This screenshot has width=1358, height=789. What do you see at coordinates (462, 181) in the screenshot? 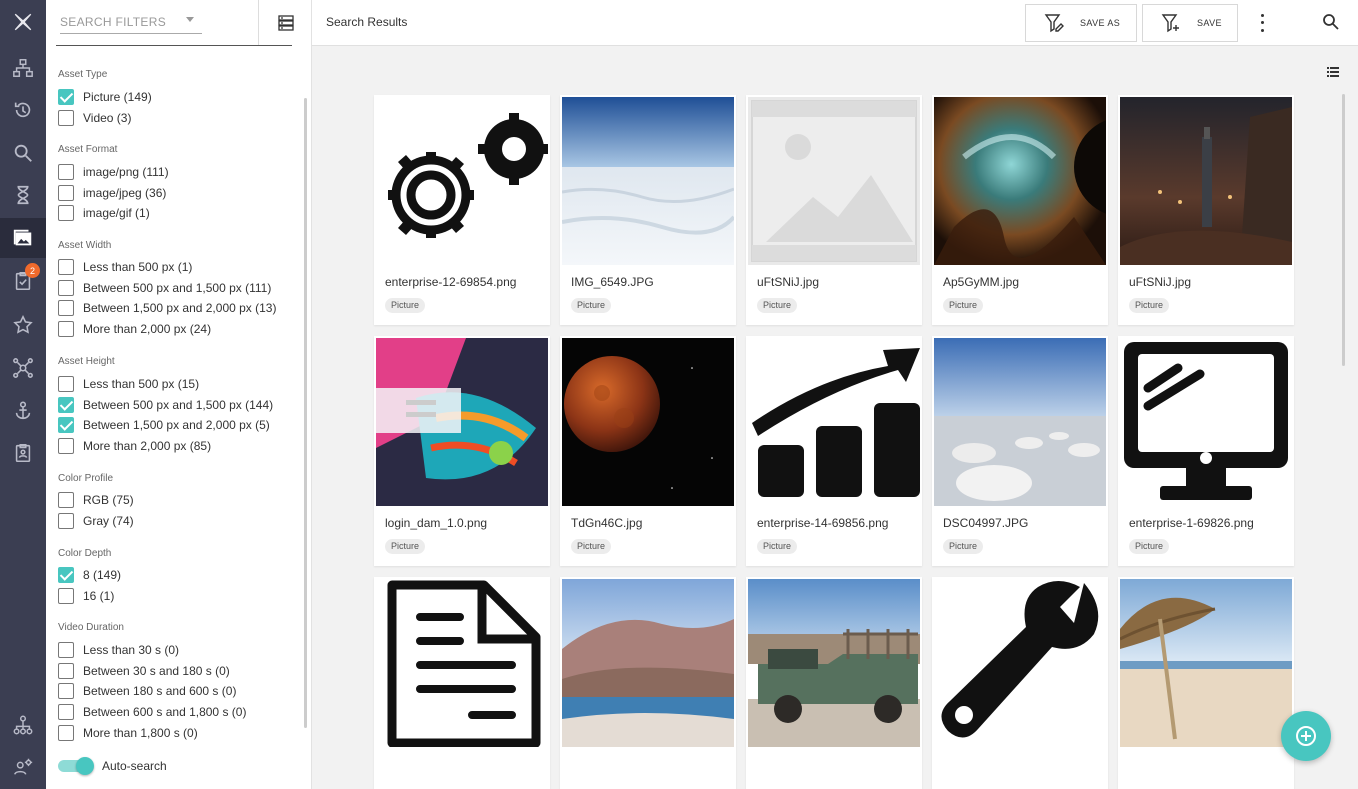
I see `gears-icon` at bounding box center [462, 181].